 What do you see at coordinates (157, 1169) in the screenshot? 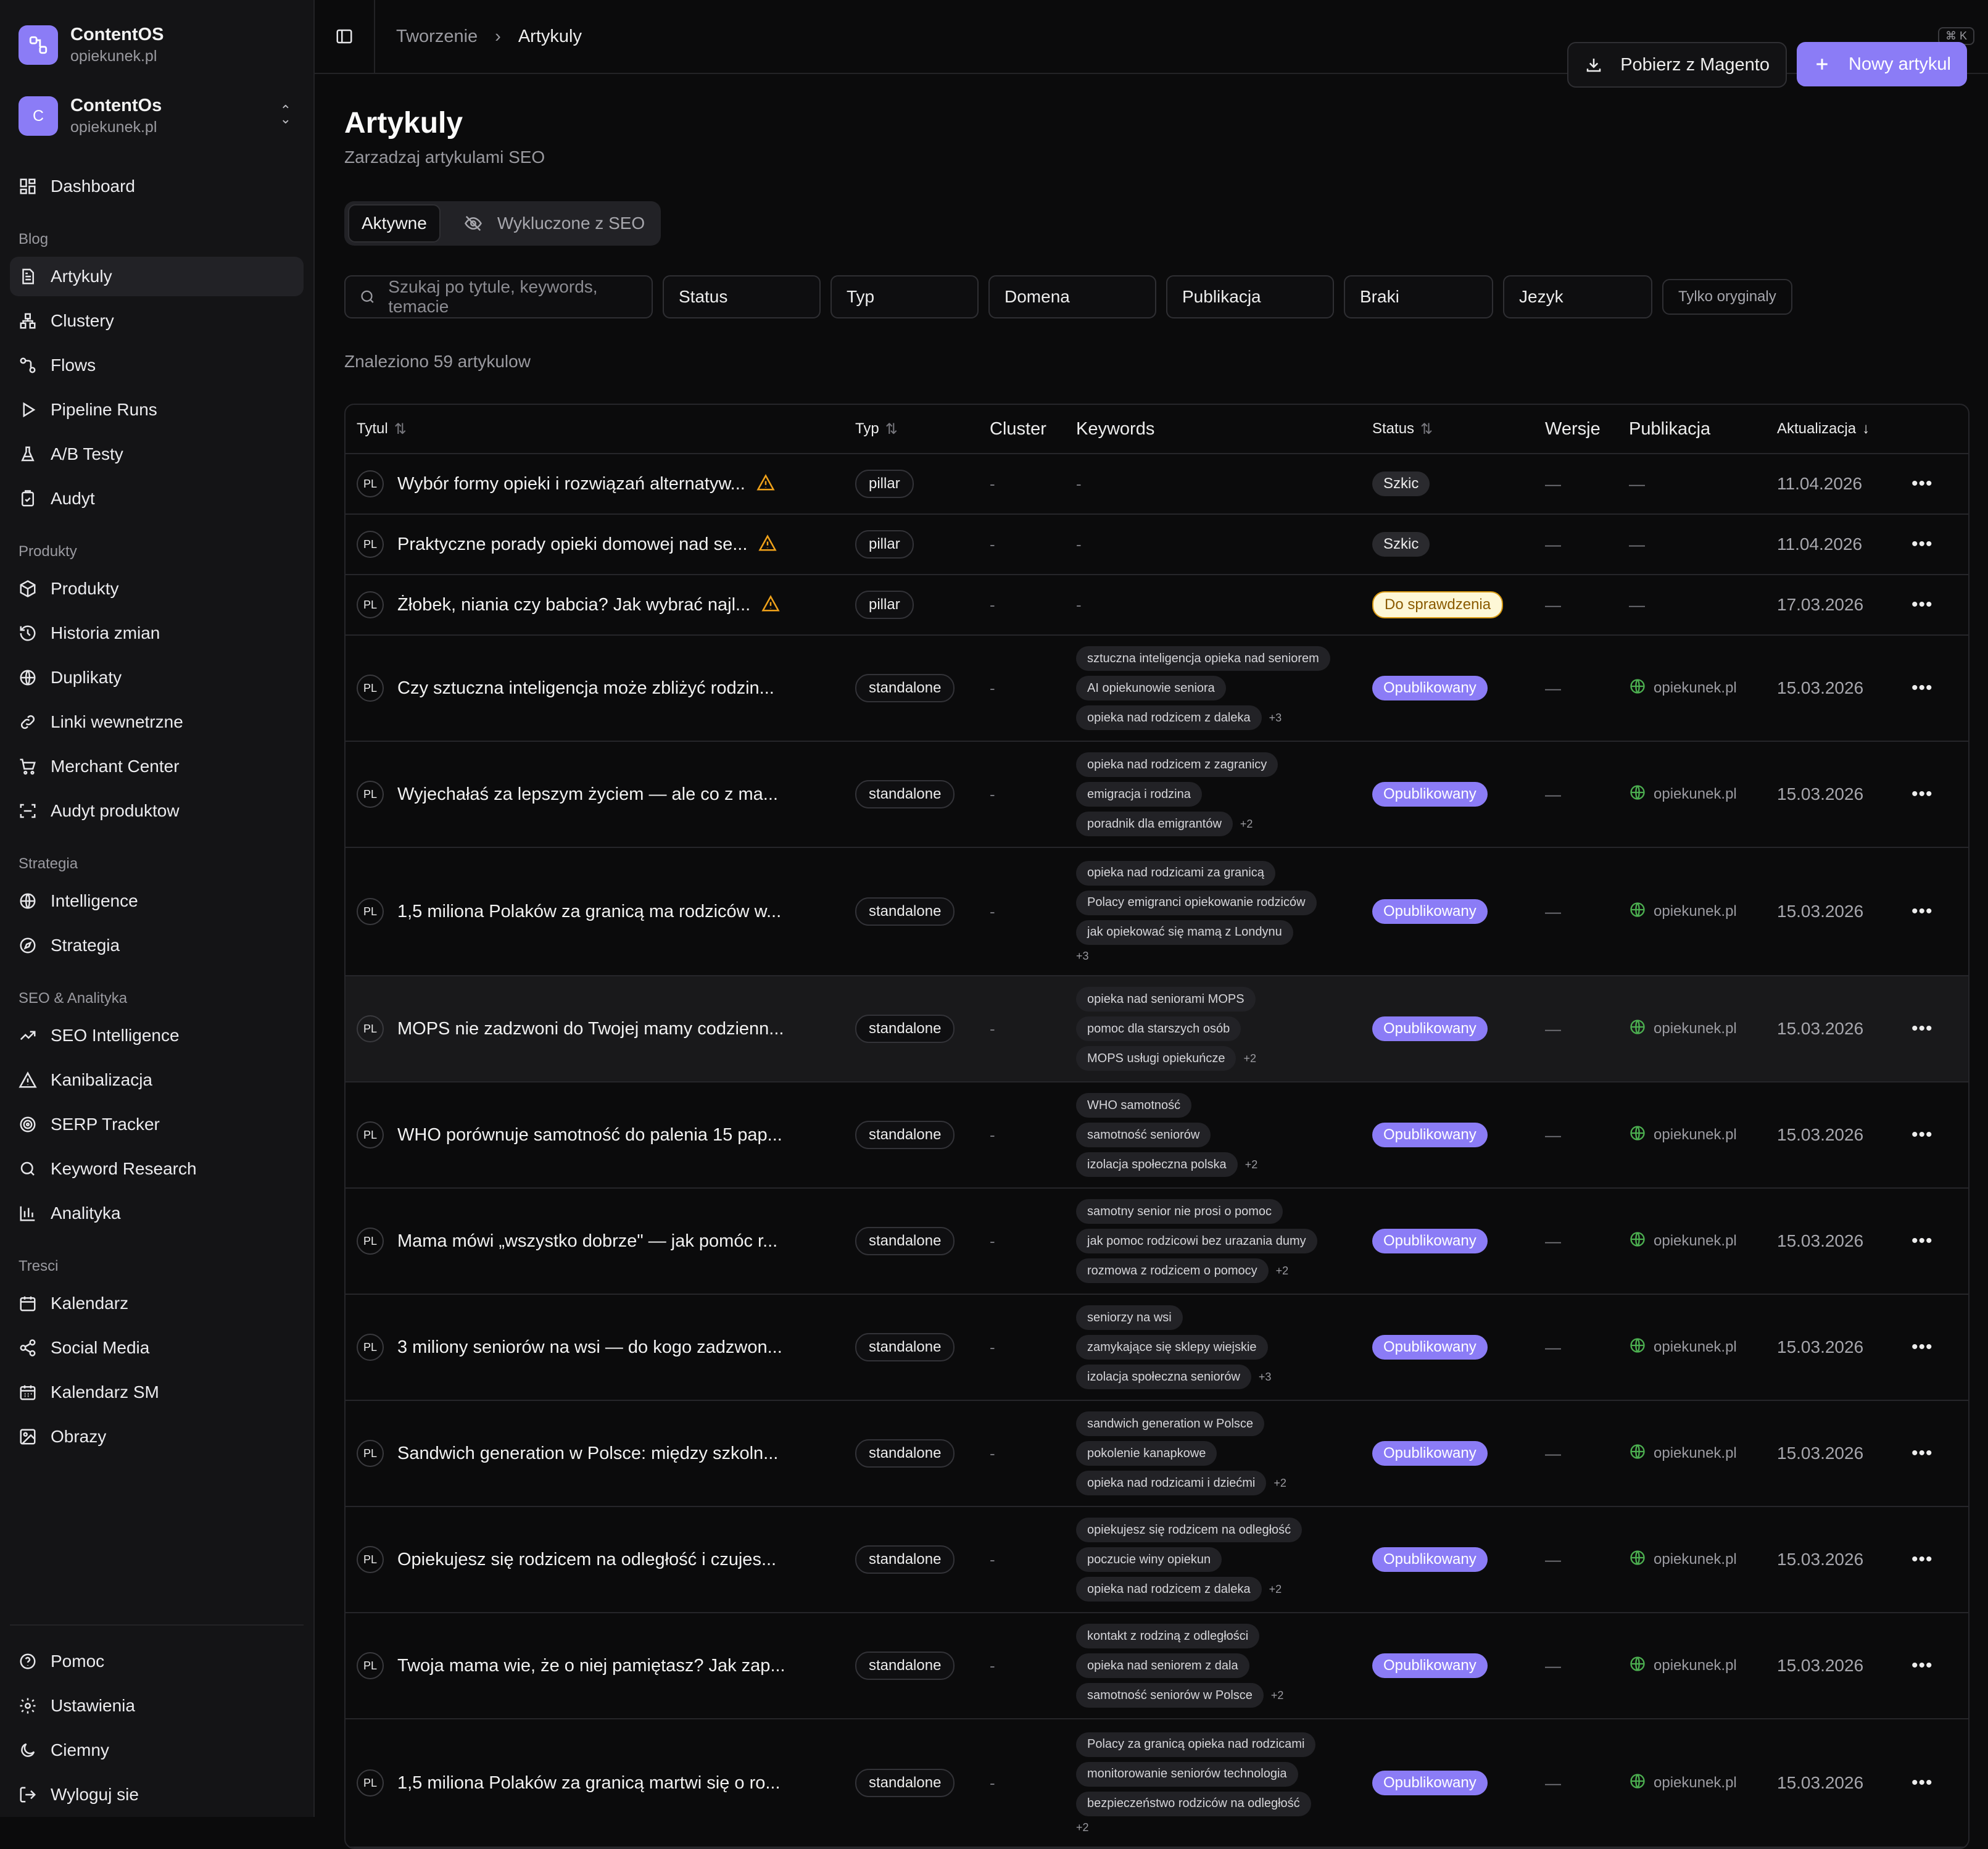
I see `sidebar-item-keyword-research: Keyword Research` at bounding box center [157, 1169].